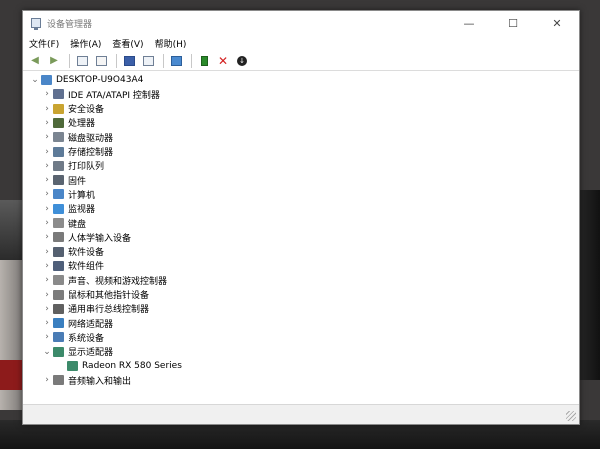 The image size is (600, 449). Describe the element at coordinates (132, 366) in the screenshot. I see `tree-item-label: Radeon RX 580 Series` at that location.